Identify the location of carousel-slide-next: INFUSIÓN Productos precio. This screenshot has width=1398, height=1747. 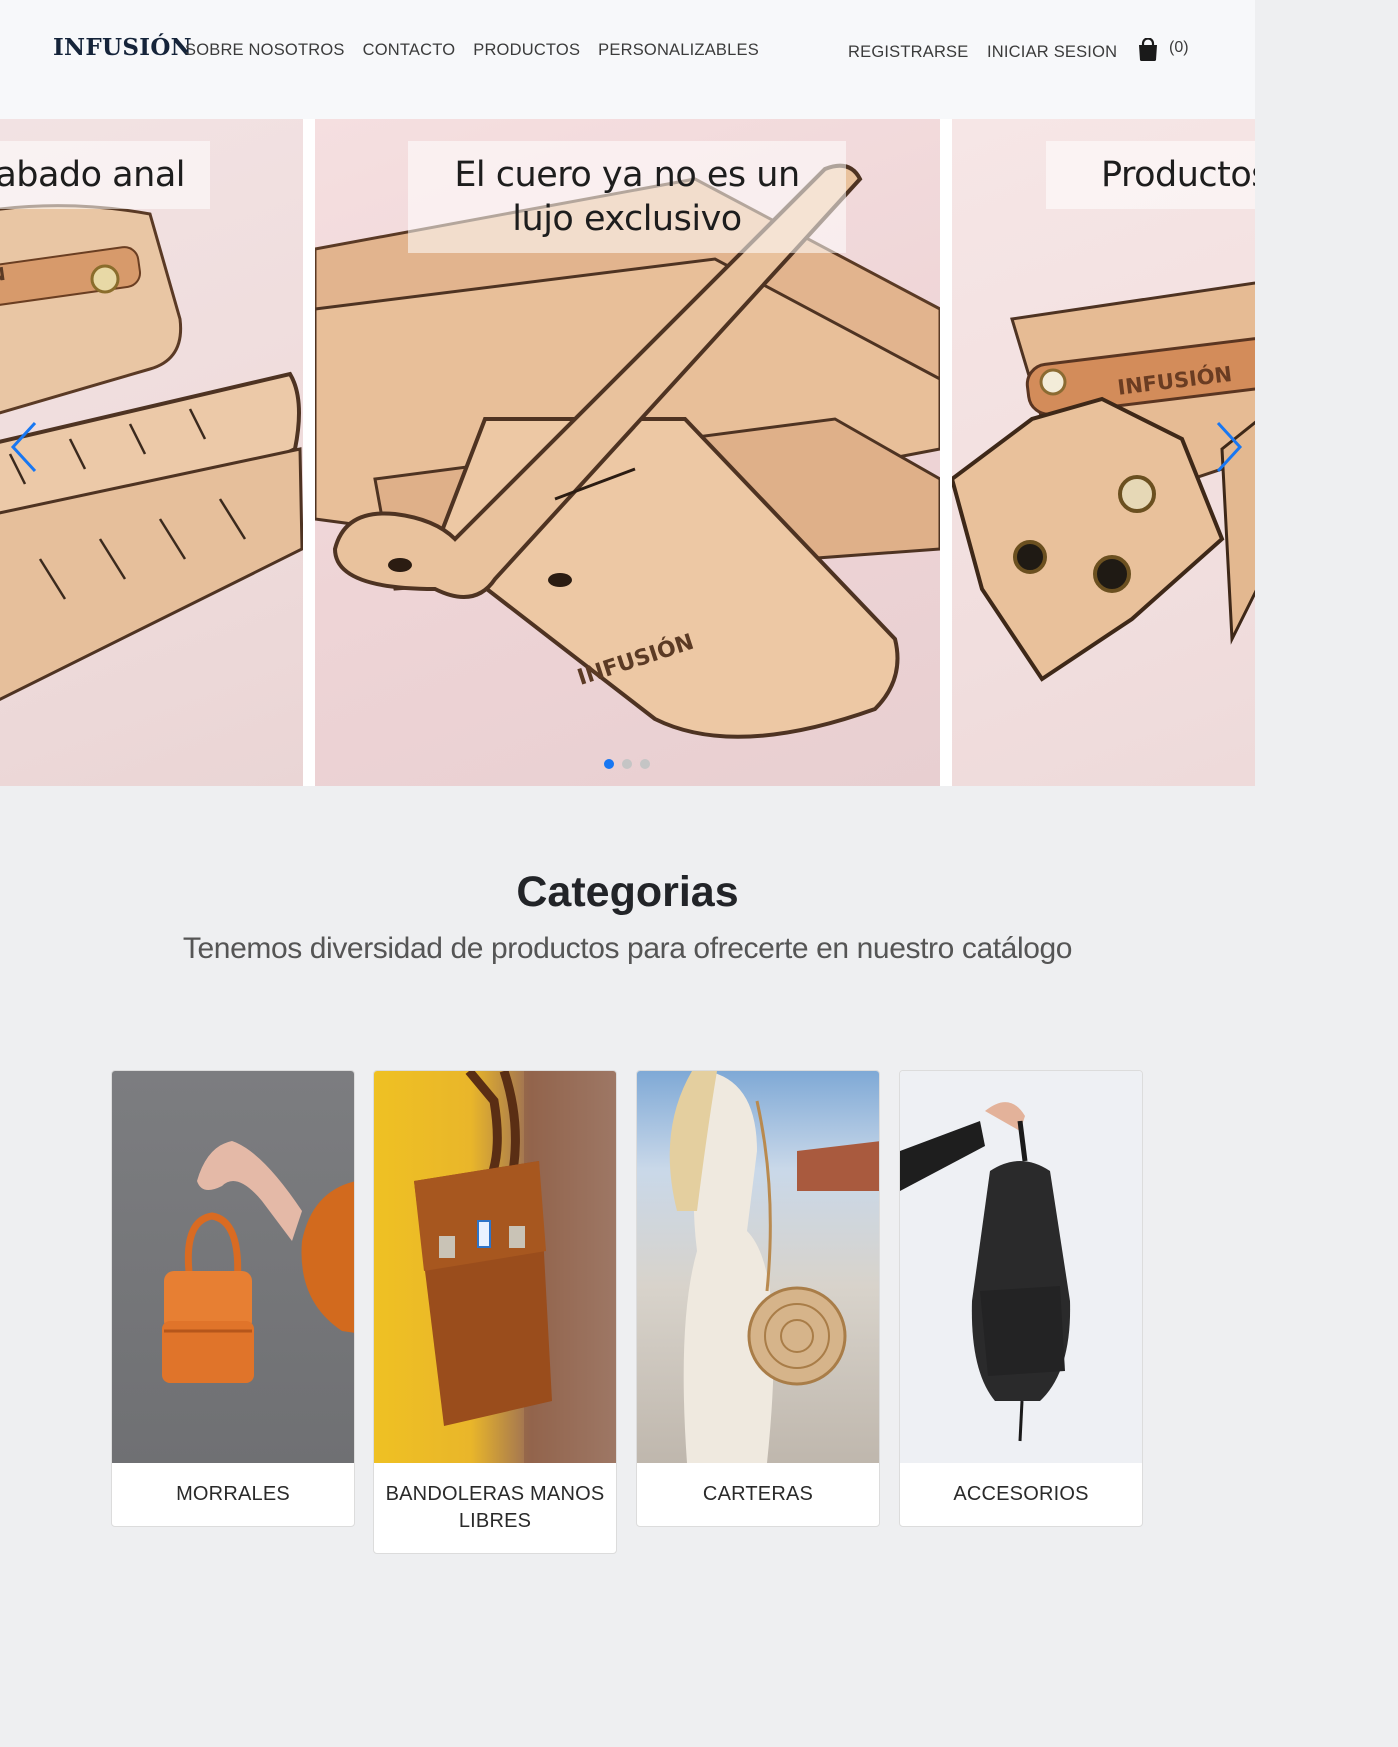
(1103, 452).